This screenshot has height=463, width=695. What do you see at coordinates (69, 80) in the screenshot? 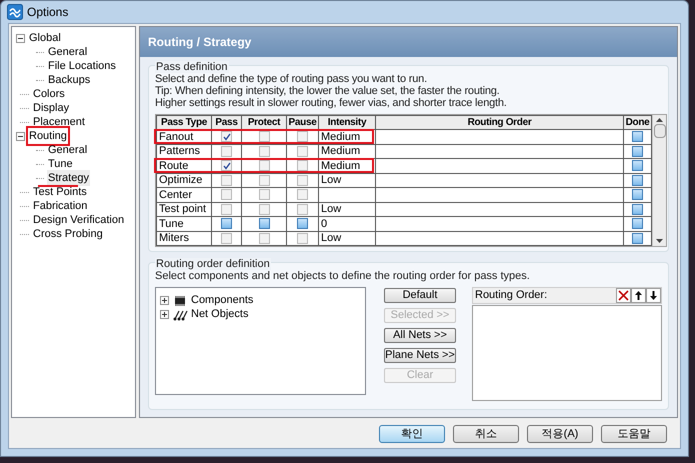
I see `tree-item: Backups` at bounding box center [69, 80].